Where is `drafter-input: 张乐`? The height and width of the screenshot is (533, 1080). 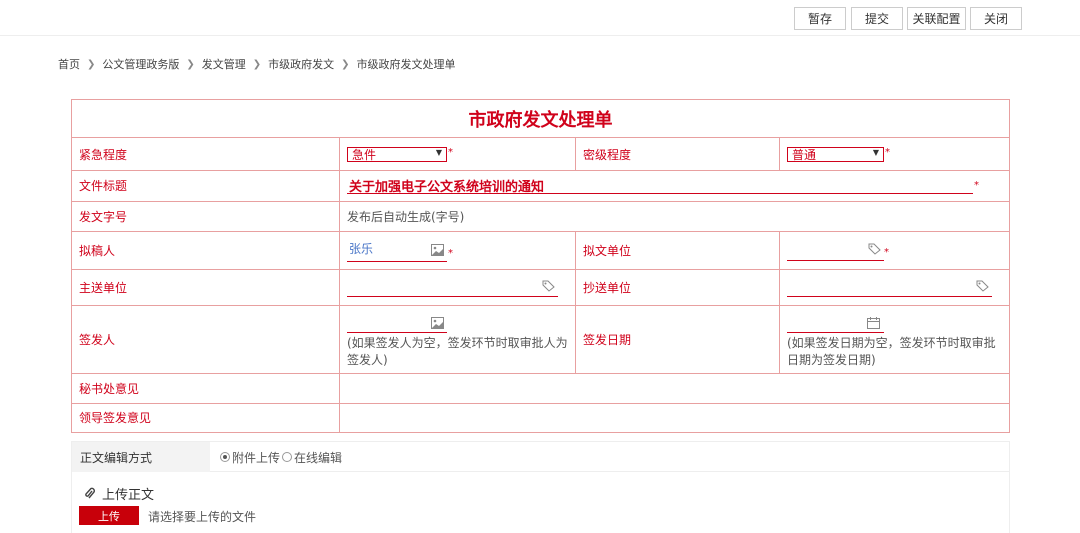
drafter-input: 张乐 is located at coordinates (361, 248).